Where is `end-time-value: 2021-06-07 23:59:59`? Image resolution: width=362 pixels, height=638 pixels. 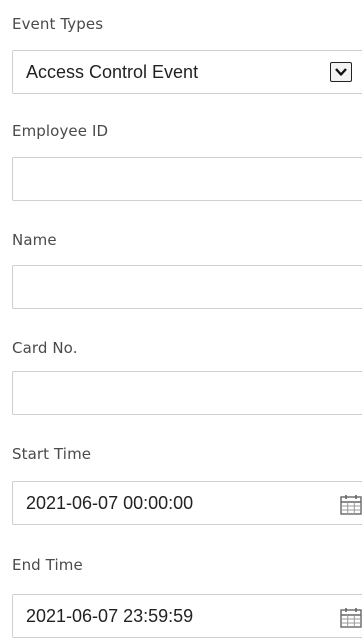 end-time-value: 2021-06-07 23:59:59 is located at coordinates (110, 616).